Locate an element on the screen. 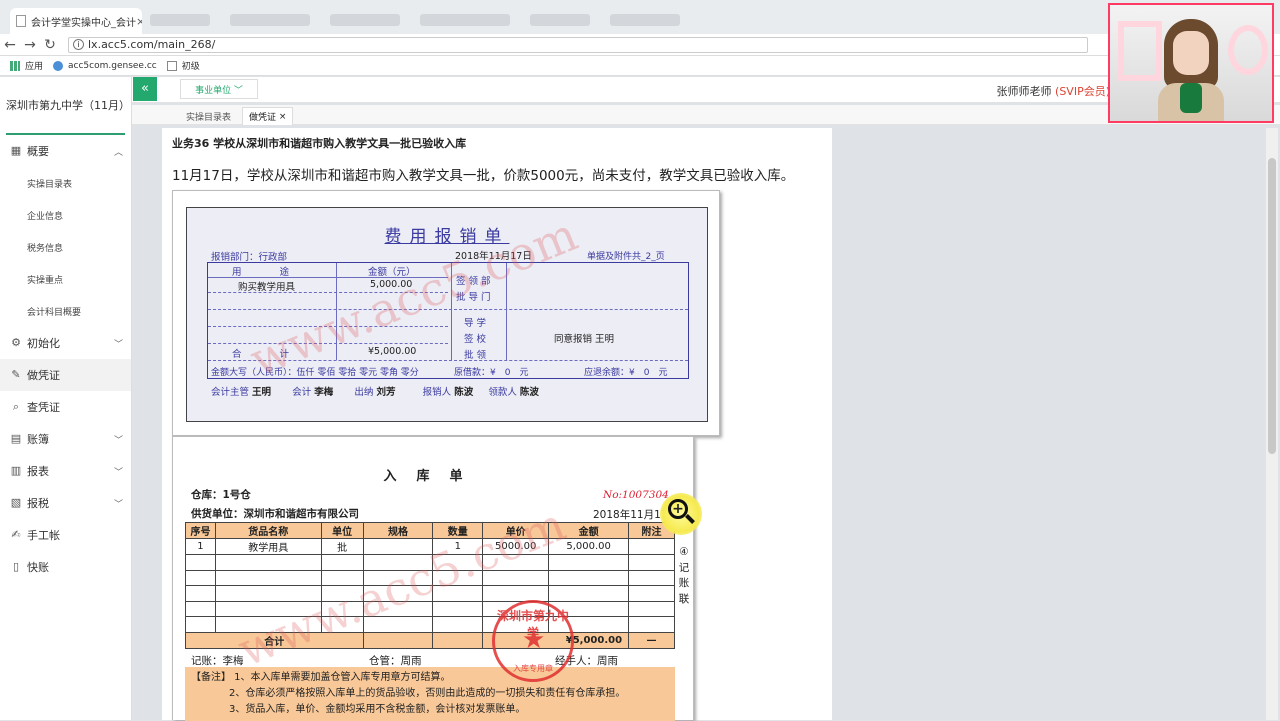 The image size is (1280, 721). grid-icon: ▦ is located at coordinates (16, 150).